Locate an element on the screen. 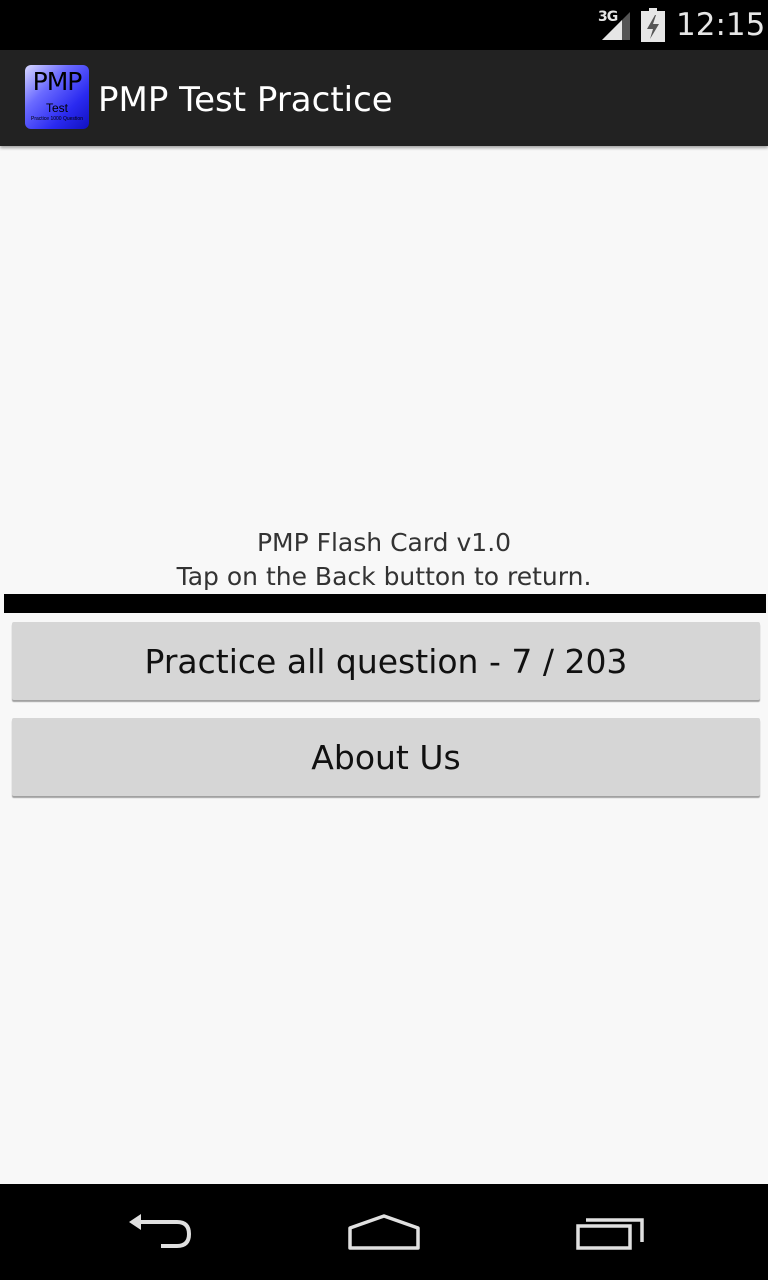 This screenshot has height=1280, width=768. navigation-bar is located at coordinates (384, 1232).